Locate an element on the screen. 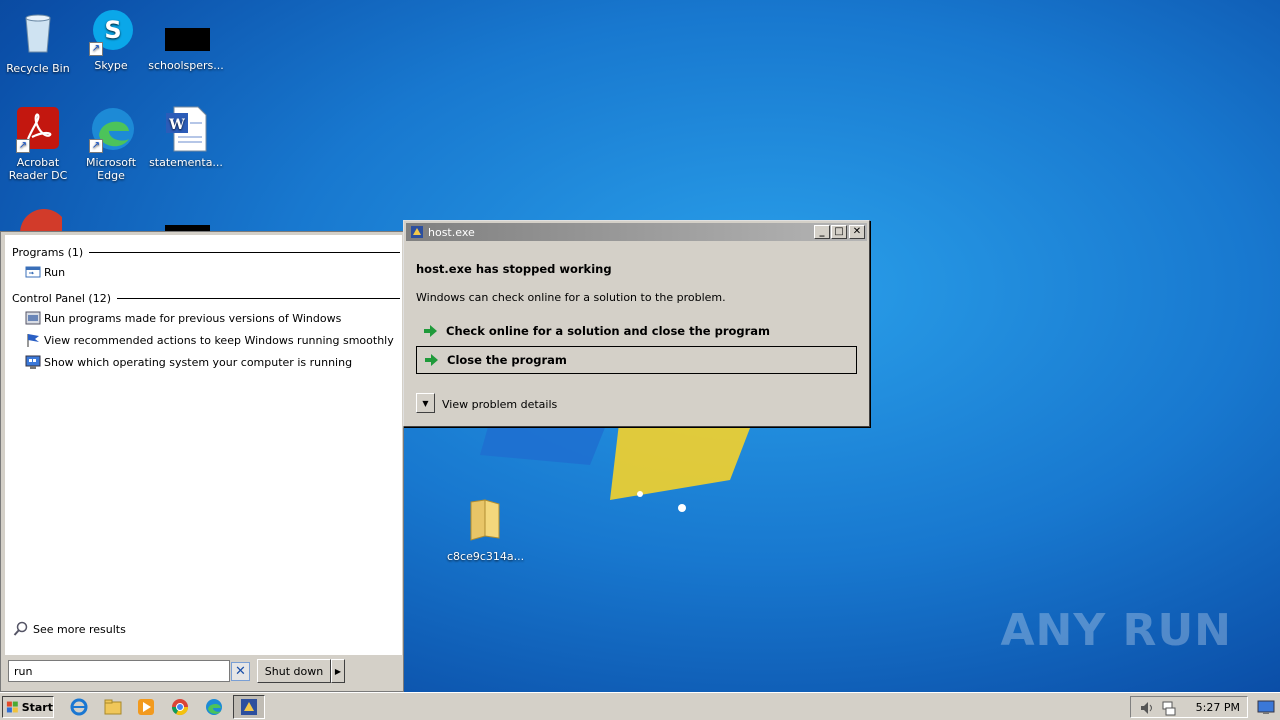 The image size is (1280, 720). desktop-icon-skype: S ↗ Skype is located at coordinates (111, 40).